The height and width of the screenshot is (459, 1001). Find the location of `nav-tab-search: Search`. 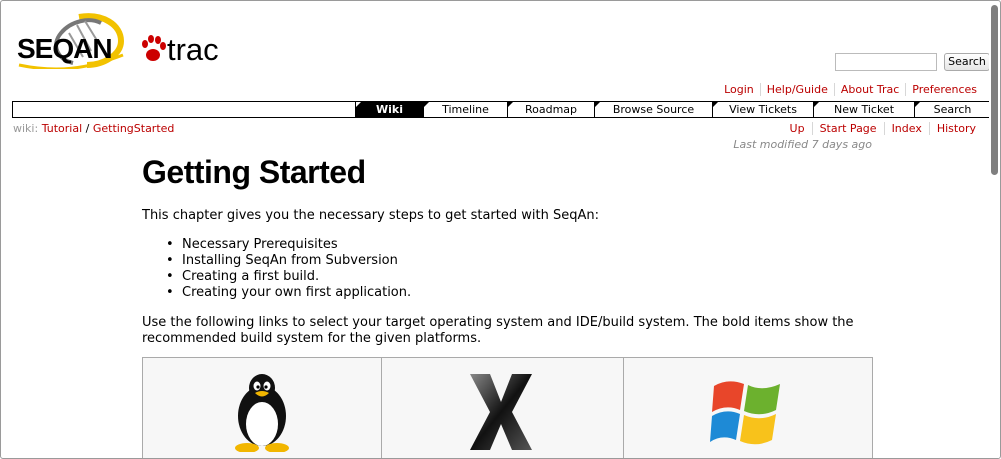

nav-tab-search: Search is located at coordinates (952, 109).